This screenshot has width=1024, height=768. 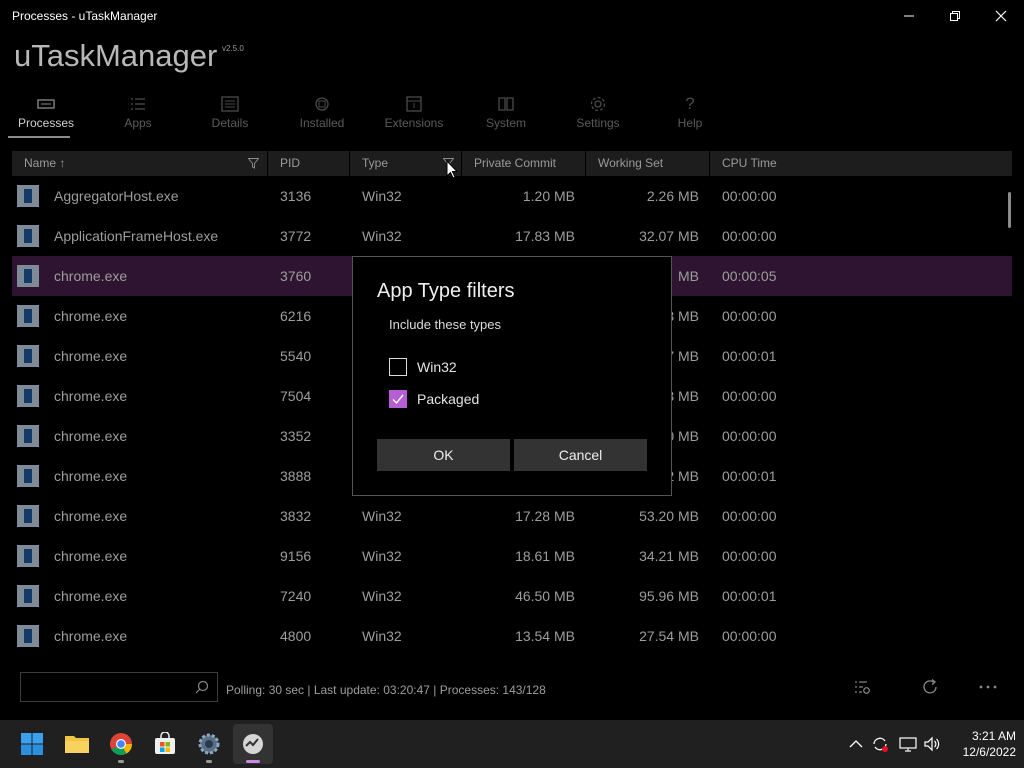 I want to click on tray-network, so click(x=908, y=744).